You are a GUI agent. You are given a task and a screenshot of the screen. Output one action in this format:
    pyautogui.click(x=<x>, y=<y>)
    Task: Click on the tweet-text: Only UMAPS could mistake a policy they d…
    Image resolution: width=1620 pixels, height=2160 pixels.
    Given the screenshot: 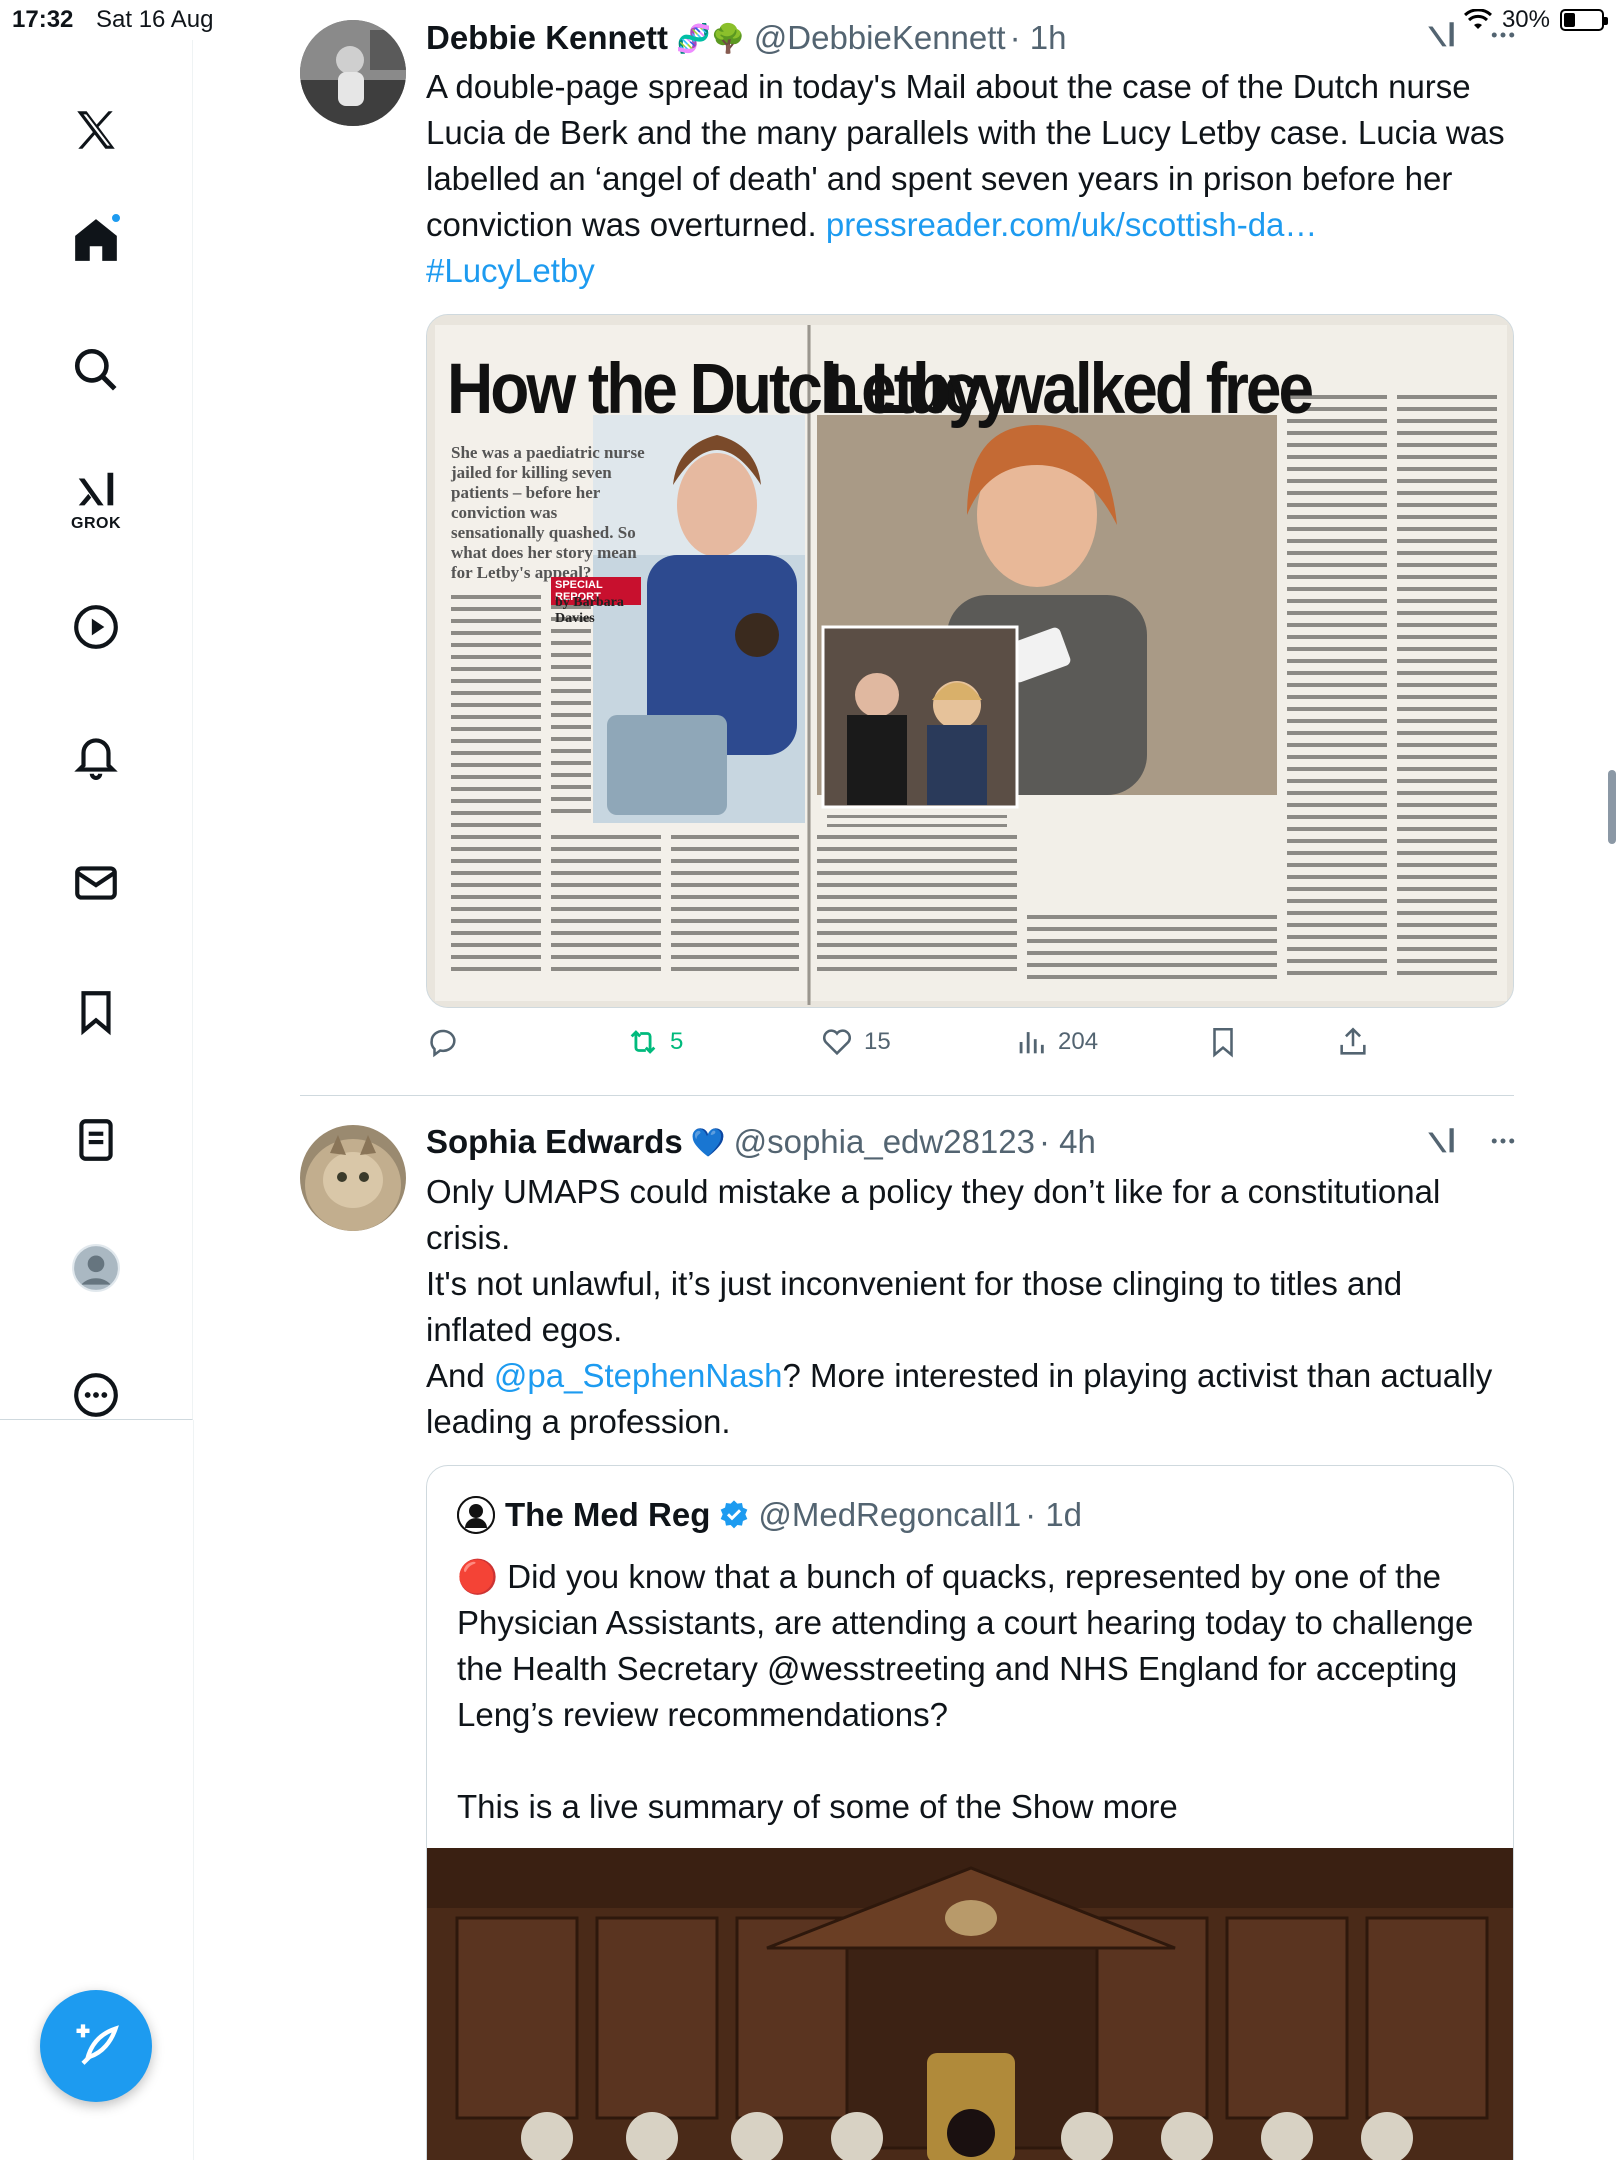 What is the action you would take?
    pyautogui.click(x=971, y=1307)
    